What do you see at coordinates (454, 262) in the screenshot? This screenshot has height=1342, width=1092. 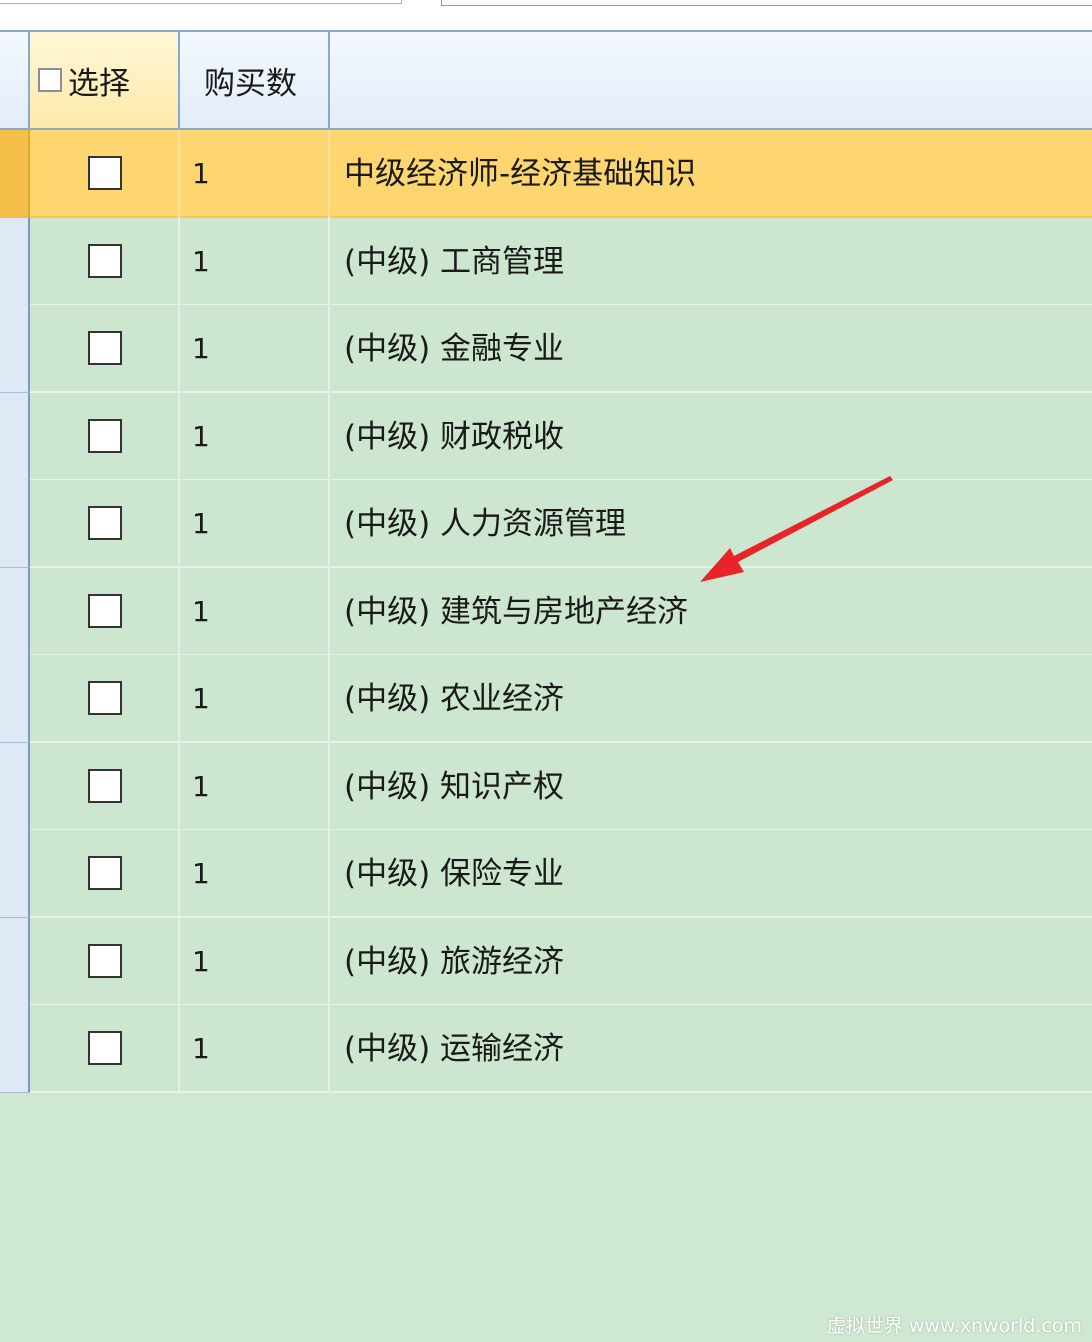 I see `course-name-cell: (中级) 工商管理` at bounding box center [454, 262].